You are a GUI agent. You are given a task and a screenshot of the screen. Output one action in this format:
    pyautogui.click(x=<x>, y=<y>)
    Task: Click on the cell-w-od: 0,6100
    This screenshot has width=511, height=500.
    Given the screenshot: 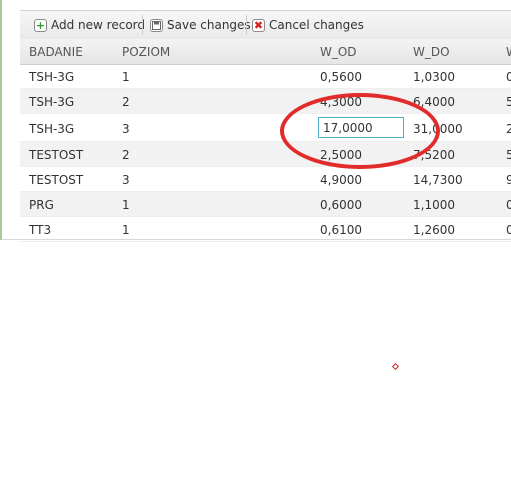 What is the action you would take?
    pyautogui.click(x=341, y=230)
    